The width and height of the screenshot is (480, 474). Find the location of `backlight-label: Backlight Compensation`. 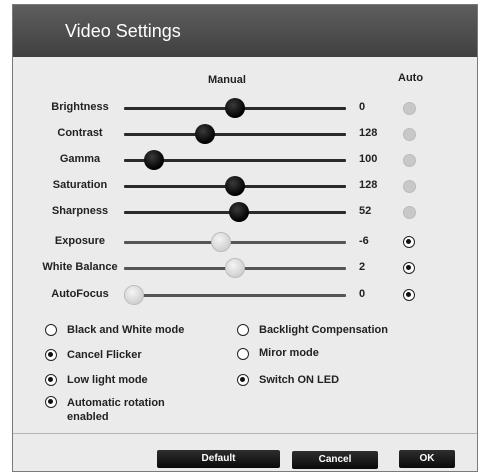

backlight-label: Backlight Compensation is located at coordinates (323, 330).